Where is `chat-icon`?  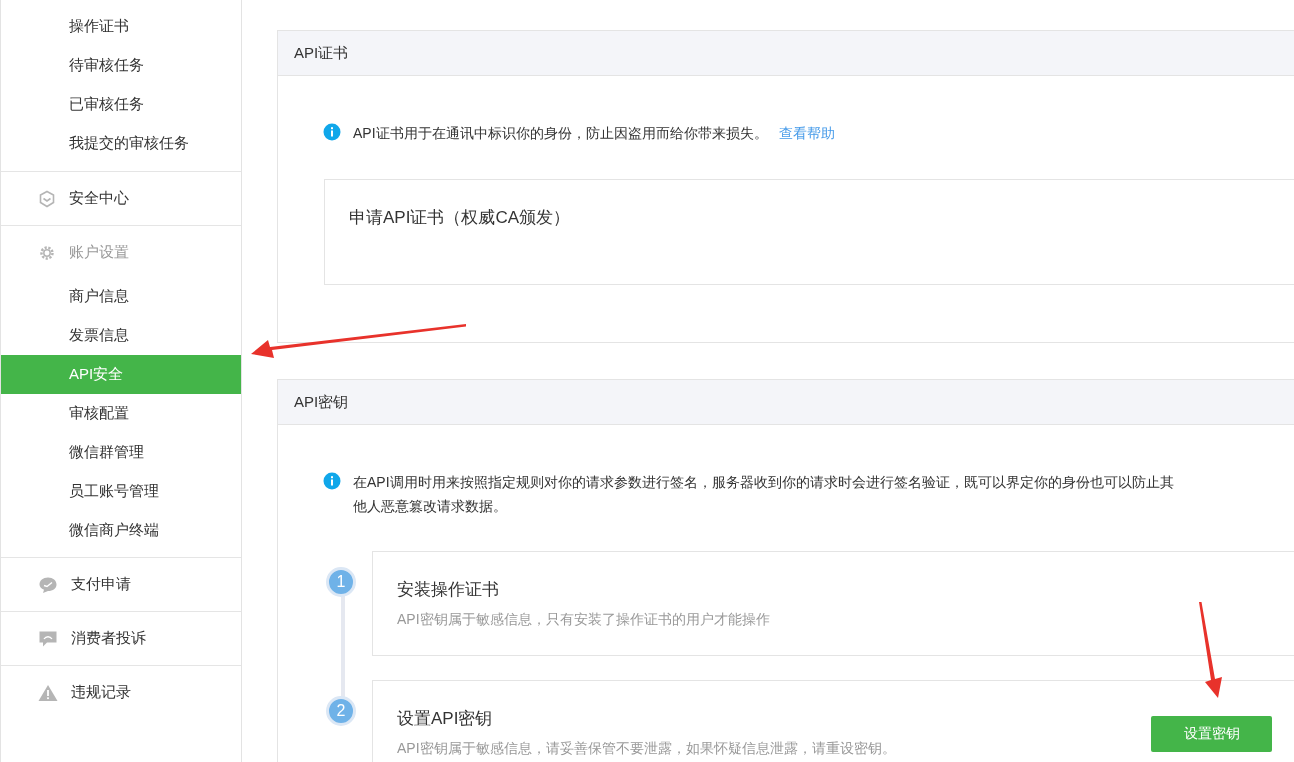
chat-icon is located at coordinates (48, 584).